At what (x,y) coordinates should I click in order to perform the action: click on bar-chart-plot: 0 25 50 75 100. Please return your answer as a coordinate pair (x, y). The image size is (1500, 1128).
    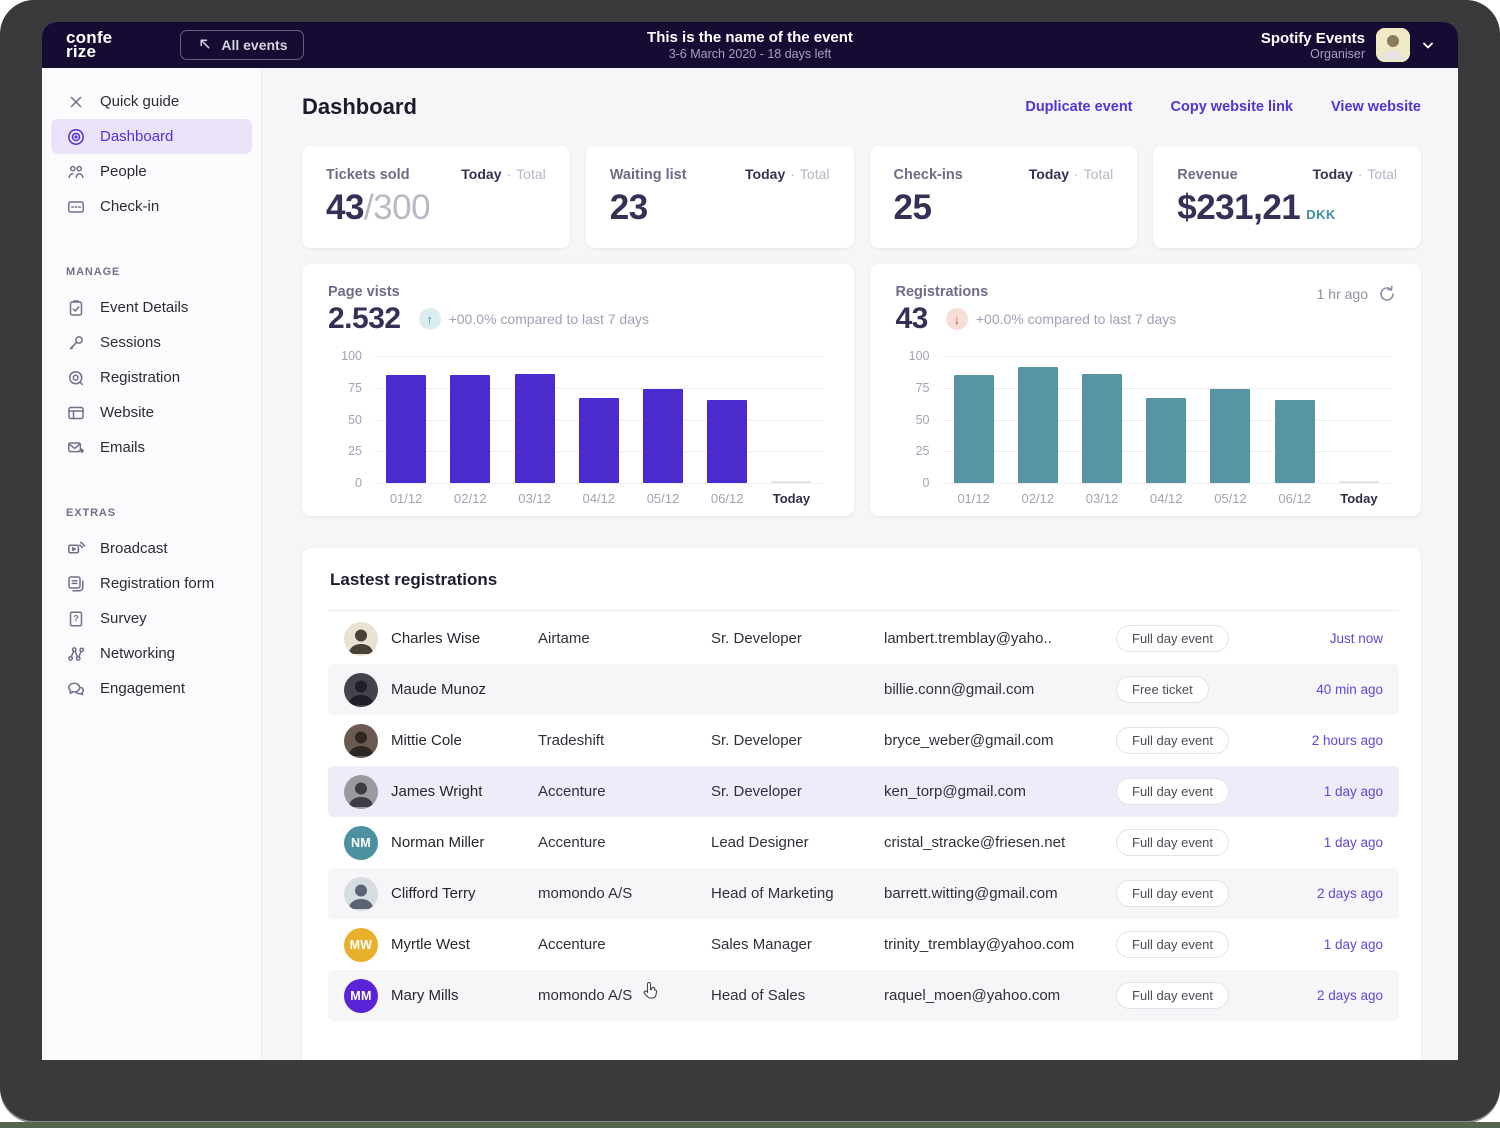
    Looking at the image, I should click on (1150, 419).